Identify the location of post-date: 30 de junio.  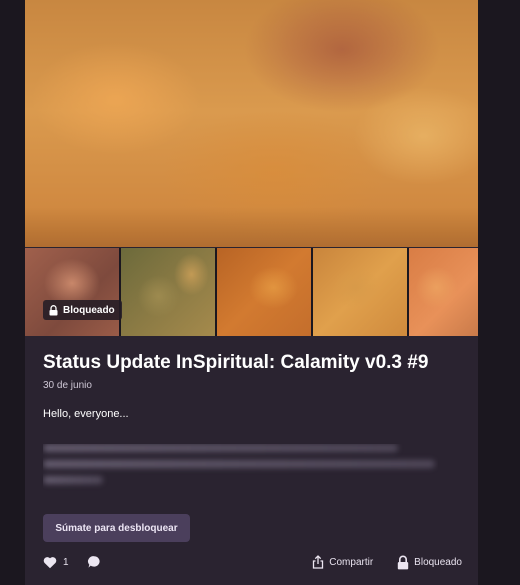
(67, 385).